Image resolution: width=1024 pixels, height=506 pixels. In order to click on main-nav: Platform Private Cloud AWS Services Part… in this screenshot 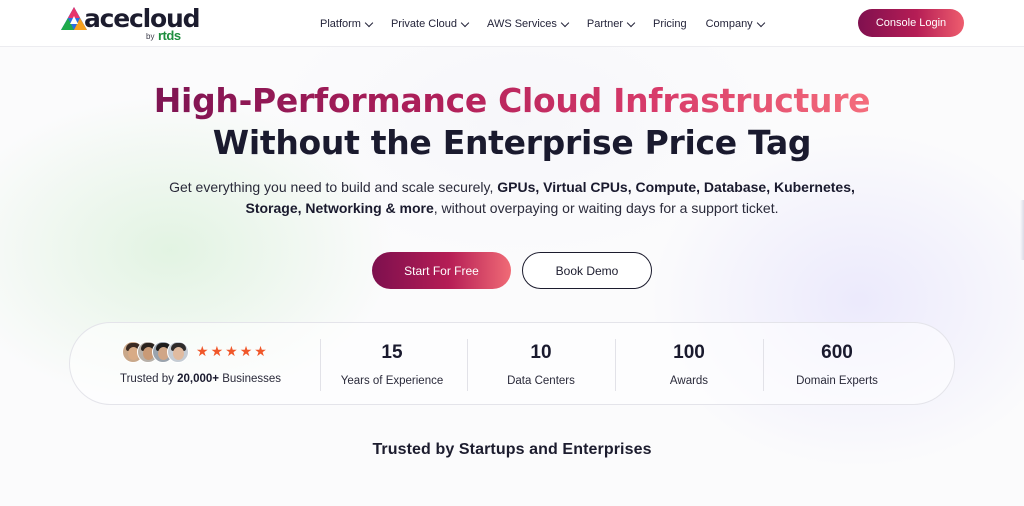, I will do `click(551, 24)`.